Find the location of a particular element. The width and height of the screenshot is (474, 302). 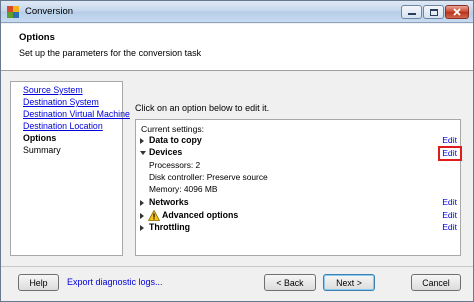

edit-data-to-copy-link: Edit is located at coordinates (449, 140).